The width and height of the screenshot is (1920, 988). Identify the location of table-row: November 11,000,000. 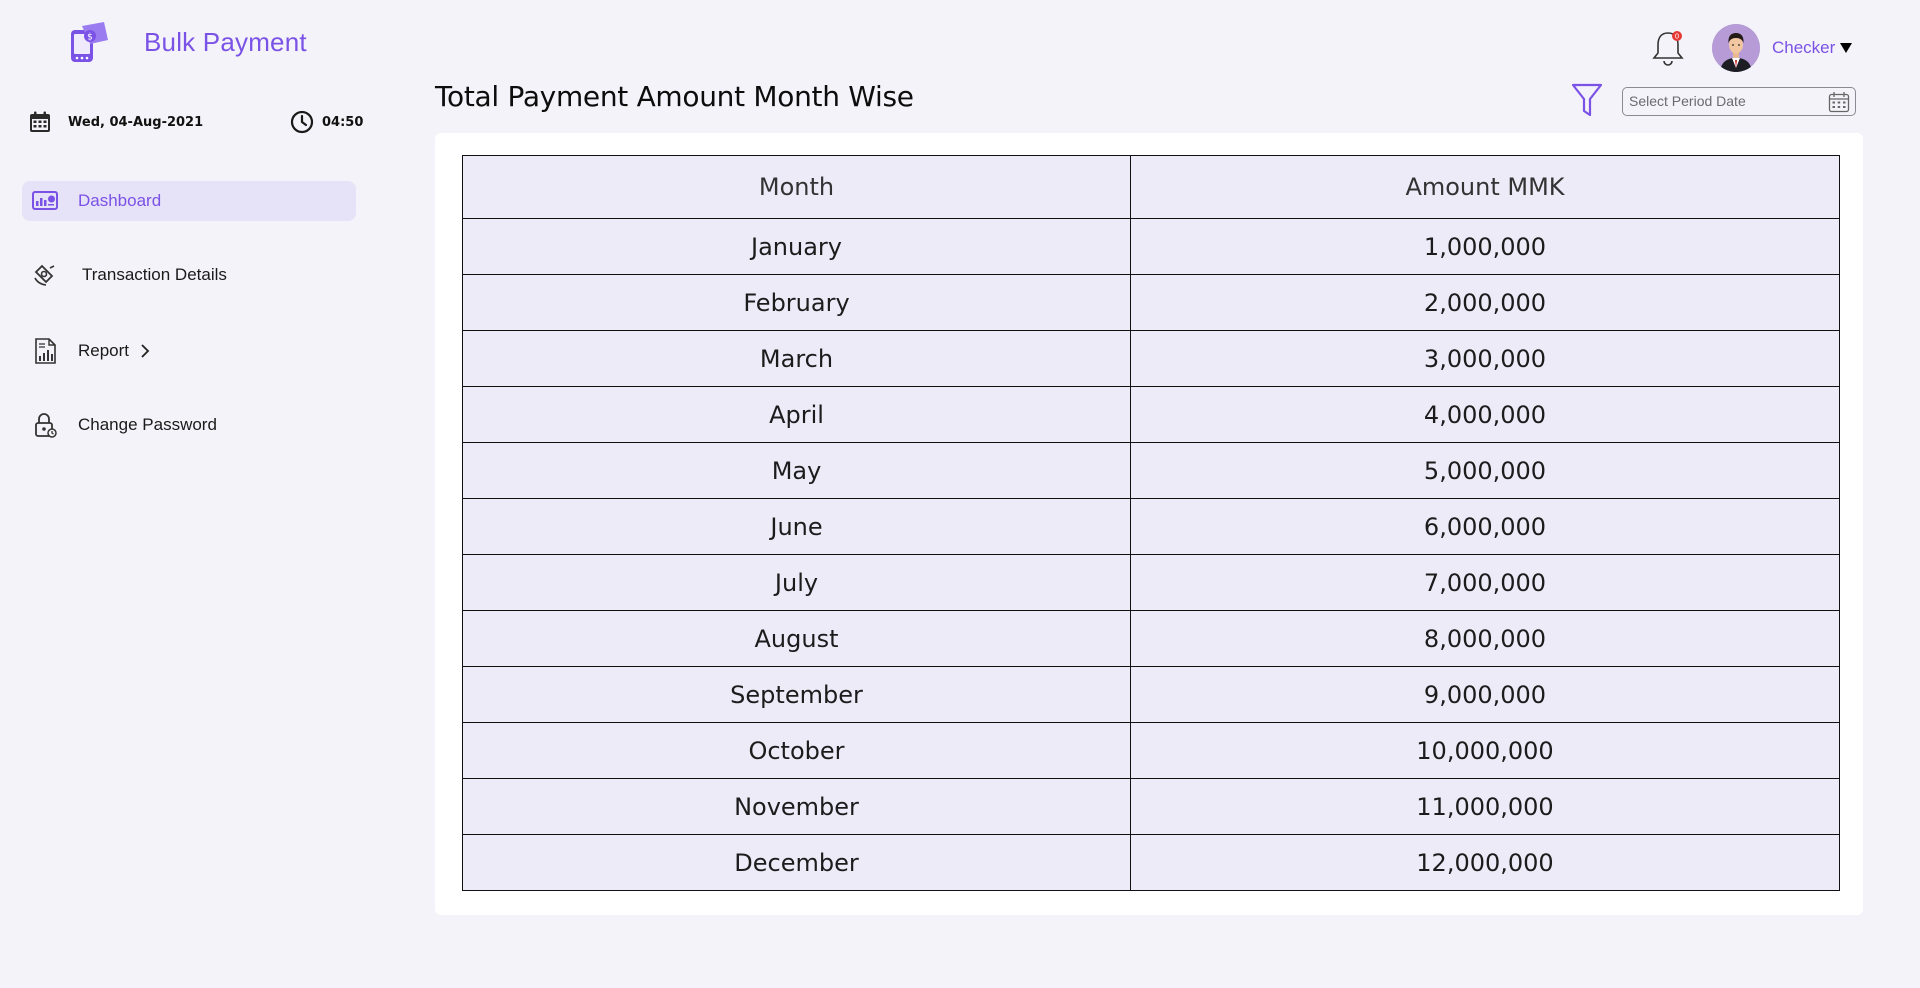
(1151, 806).